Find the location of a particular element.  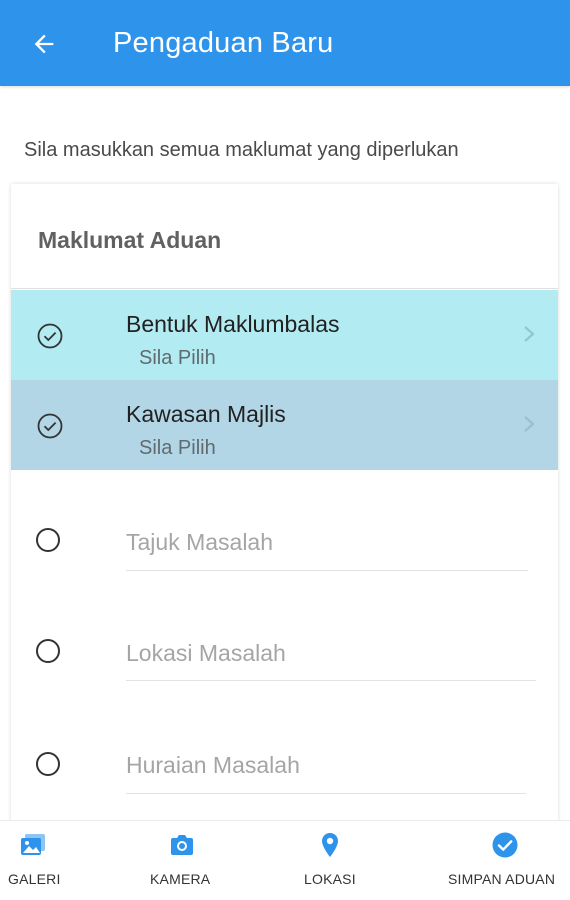

step-bentuk-maklumbalas: Bentuk Maklumbalas Sila Pilih is located at coordinates (284, 335).